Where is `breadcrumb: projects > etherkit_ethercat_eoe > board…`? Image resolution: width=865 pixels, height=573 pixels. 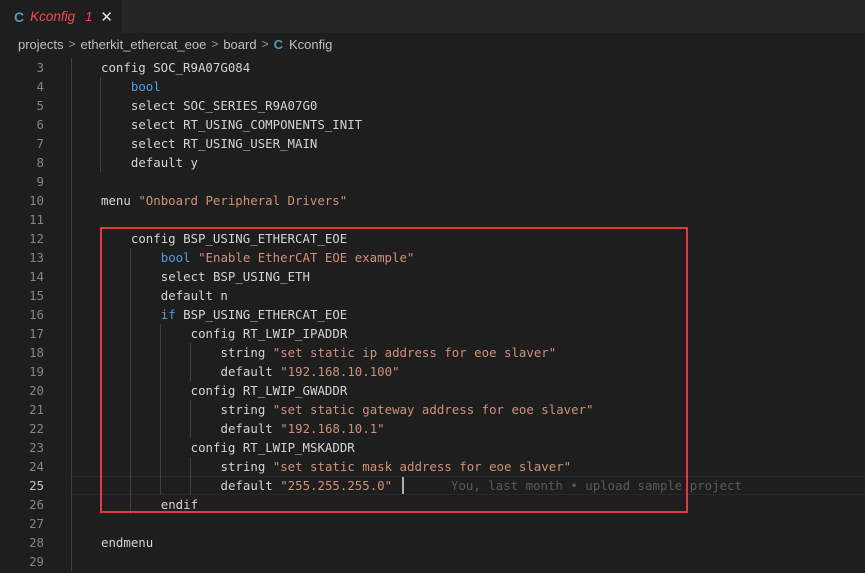 breadcrumb: projects > etherkit_ethercat_eoe > board… is located at coordinates (432, 44).